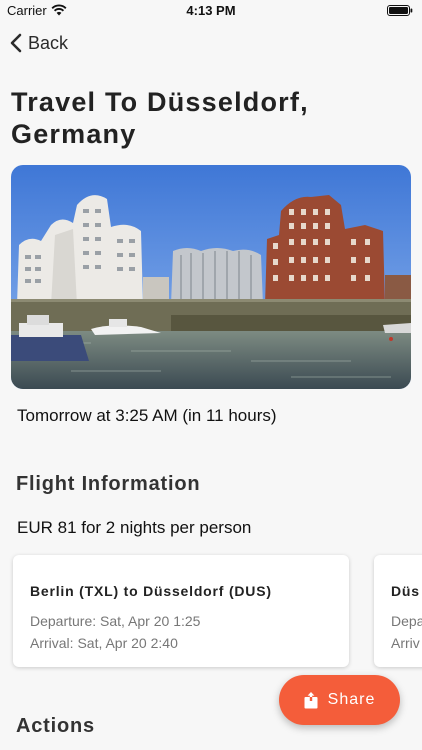  I want to click on battery-icon, so click(400, 10).